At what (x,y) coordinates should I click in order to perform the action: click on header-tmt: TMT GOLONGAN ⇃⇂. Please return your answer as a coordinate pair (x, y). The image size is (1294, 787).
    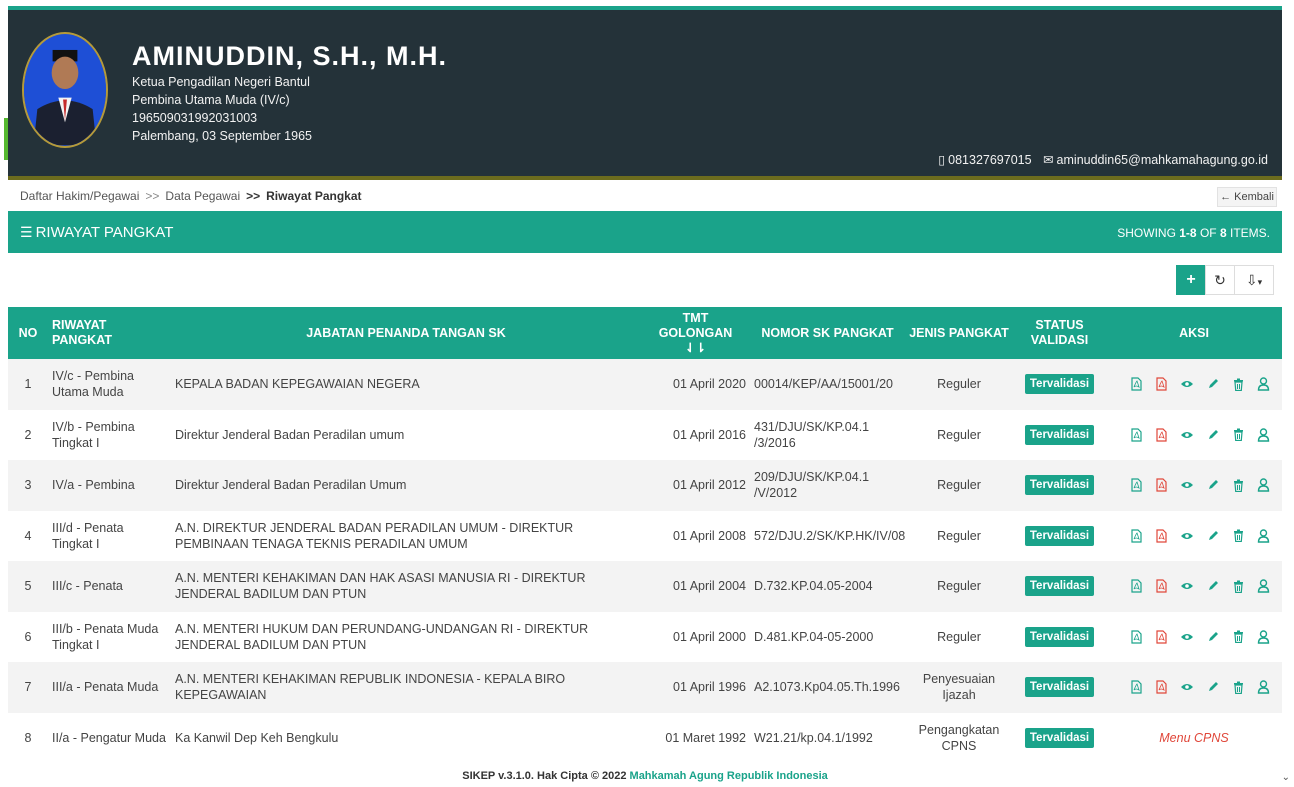
    Looking at the image, I should click on (695, 333).